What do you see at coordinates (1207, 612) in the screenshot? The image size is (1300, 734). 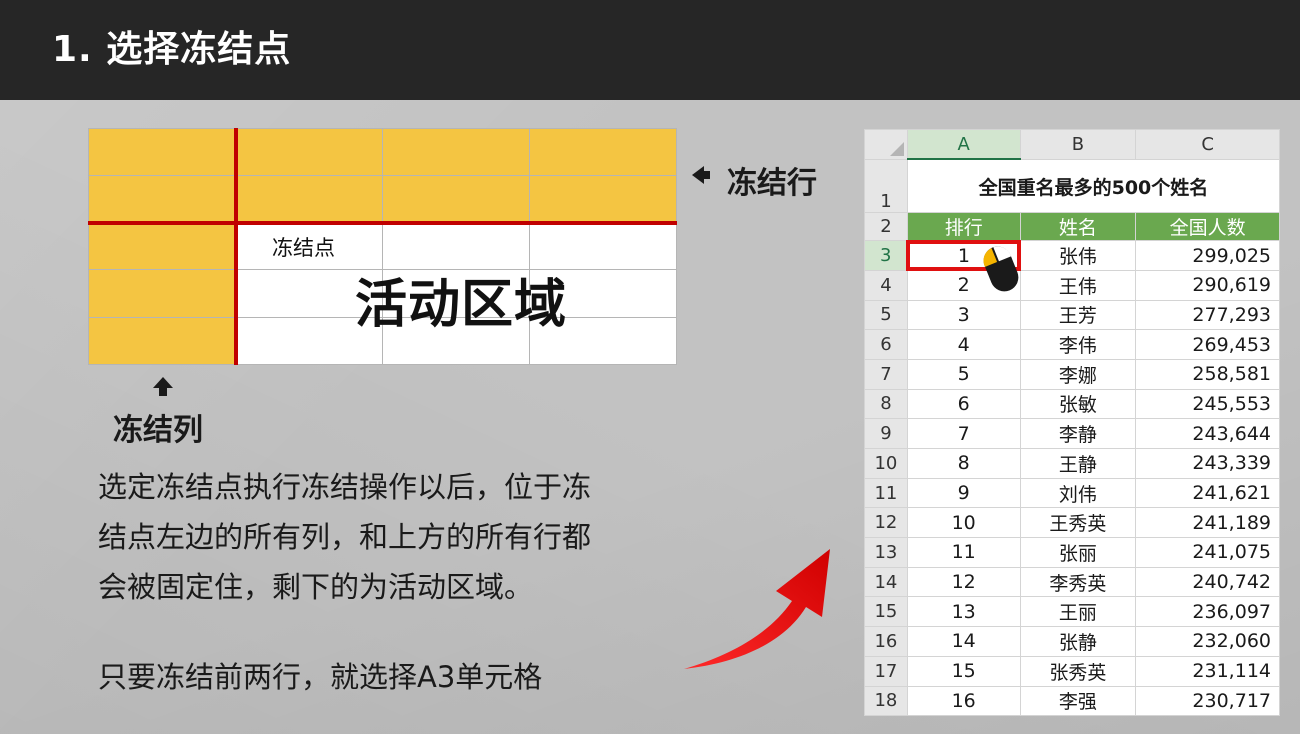 I see `count-cell: 236,097` at bounding box center [1207, 612].